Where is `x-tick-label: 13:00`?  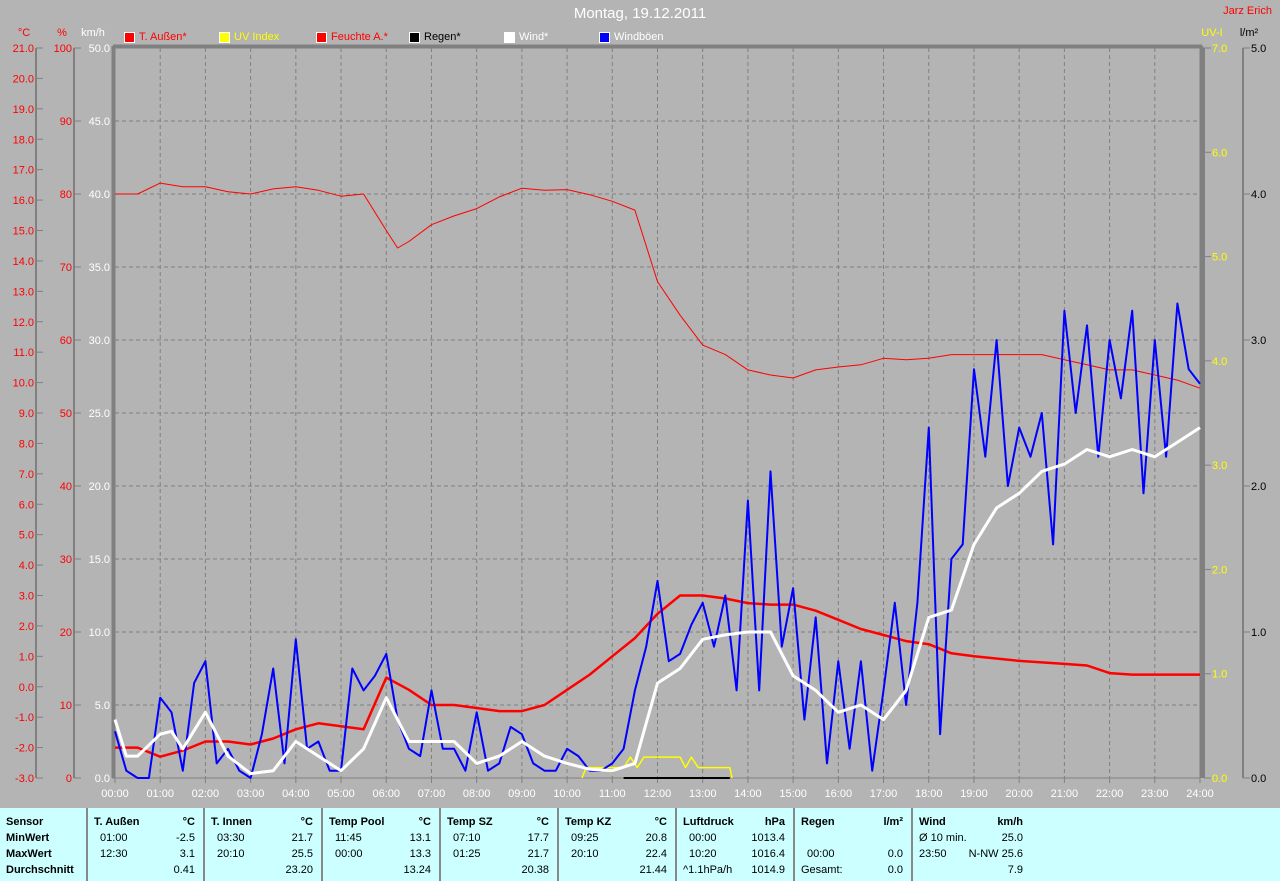 x-tick-label: 13:00 is located at coordinates (703, 794).